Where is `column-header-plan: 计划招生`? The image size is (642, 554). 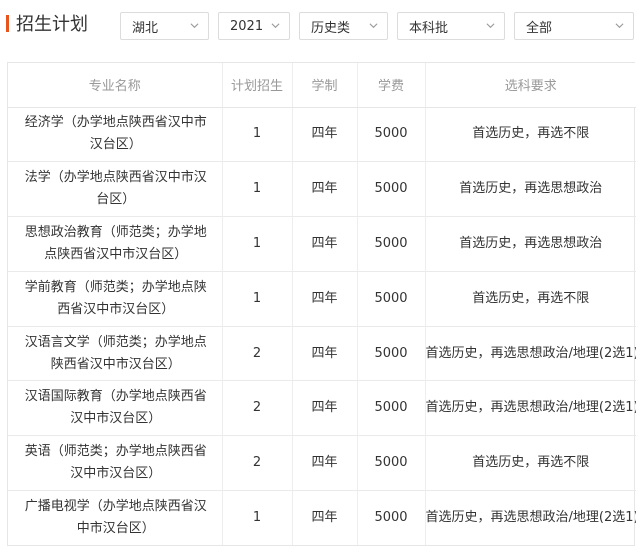 column-header-plan: 计划招生 is located at coordinates (257, 85).